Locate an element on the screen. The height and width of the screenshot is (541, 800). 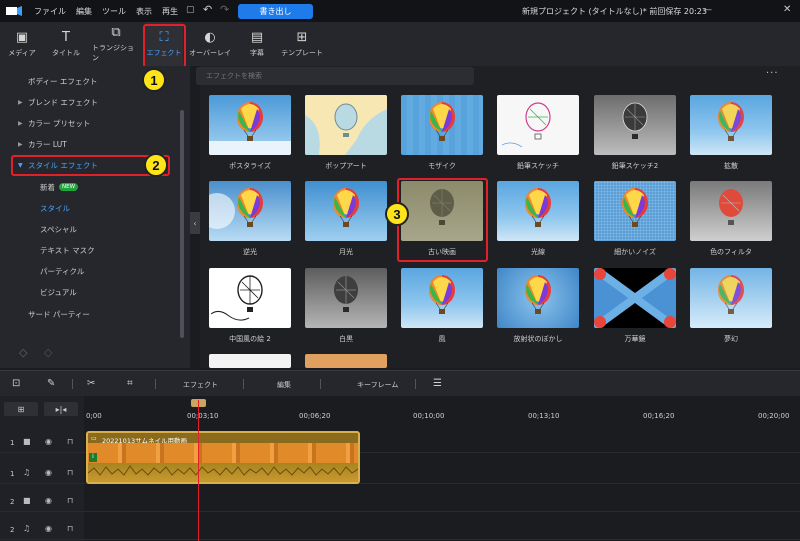
media-icon: ▣ is located at coordinates (22, 37).